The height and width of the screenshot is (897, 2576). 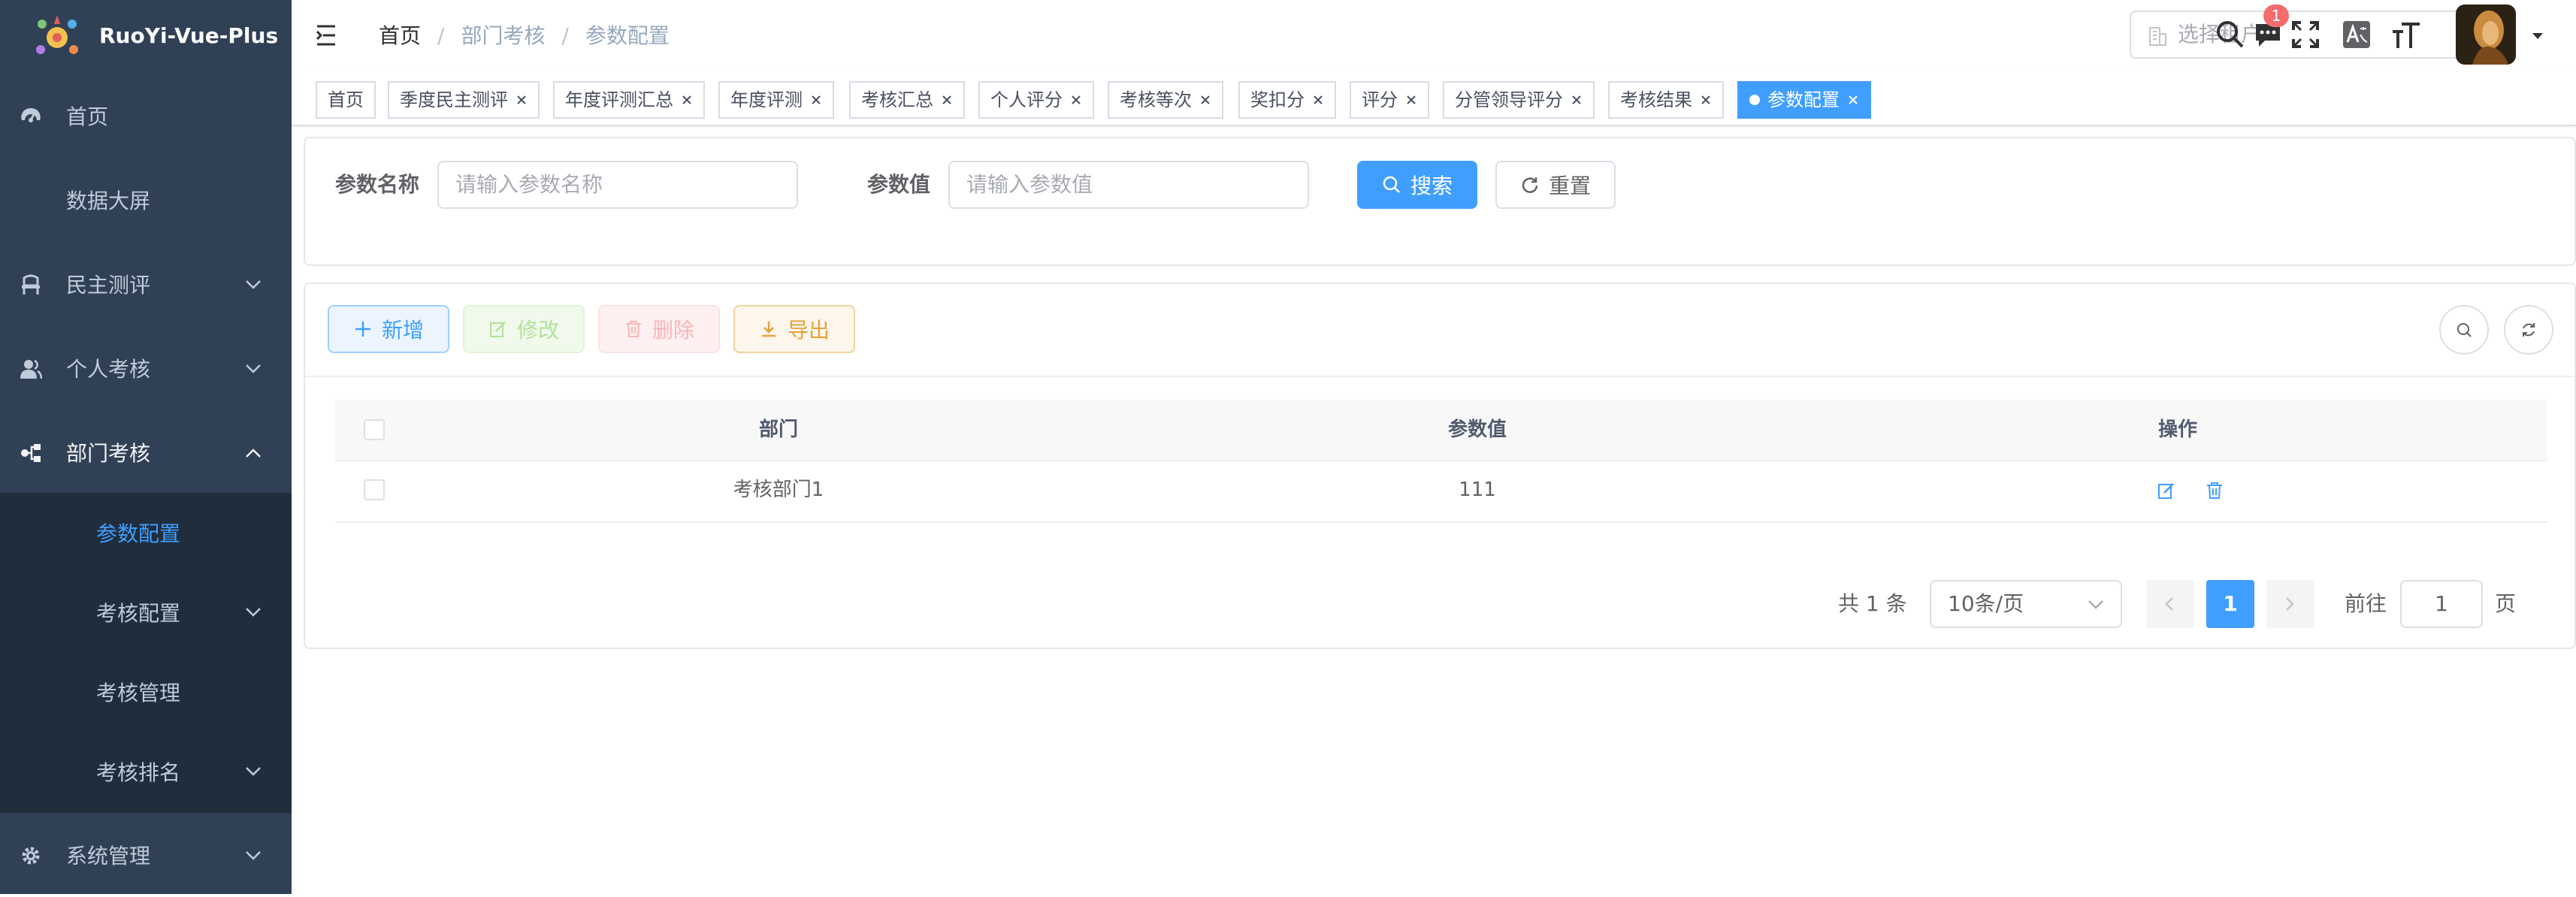 I want to click on breadcrumb-item-home: 首页, so click(x=400, y=36).